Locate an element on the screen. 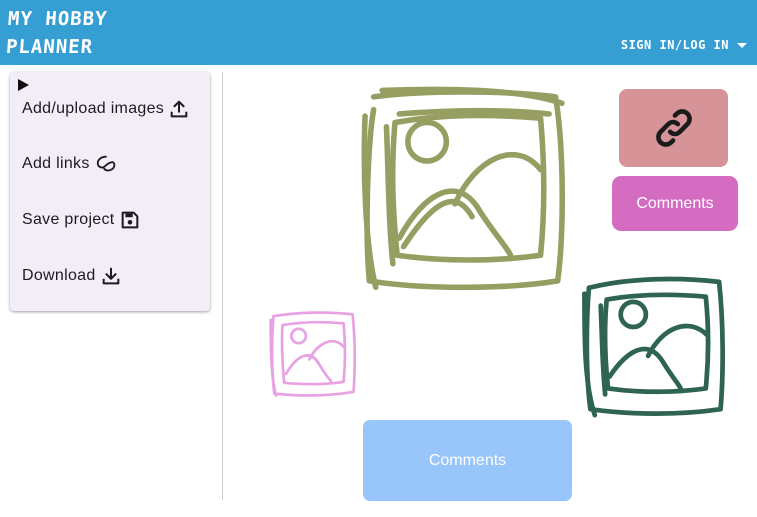 The height and width of the screenshot is (517, 757). image-tile-pink is located at coordinates (313, 354).